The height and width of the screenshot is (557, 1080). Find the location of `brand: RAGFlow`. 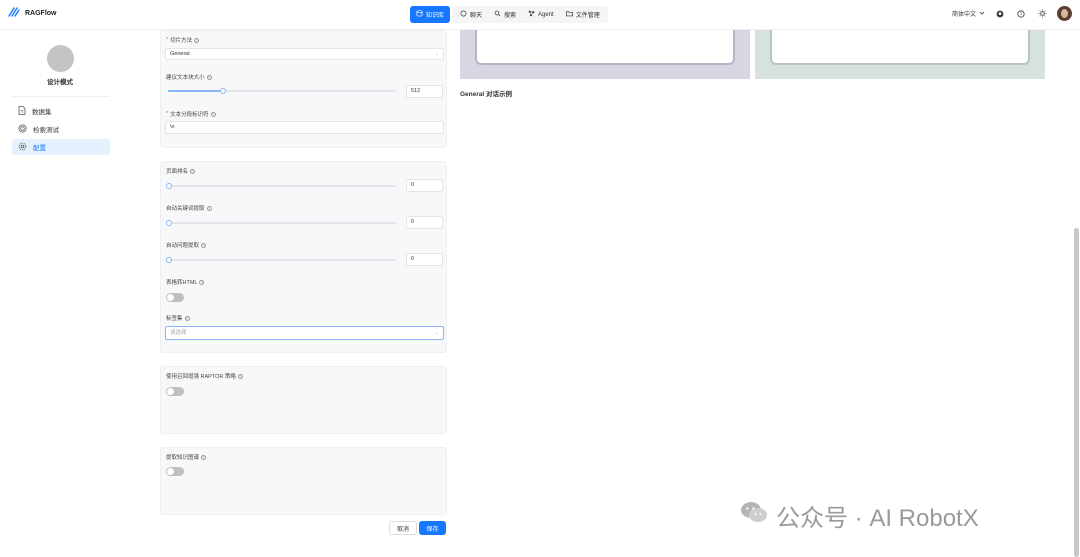

brand: RAGFlow is located at coordinates (32, 13).